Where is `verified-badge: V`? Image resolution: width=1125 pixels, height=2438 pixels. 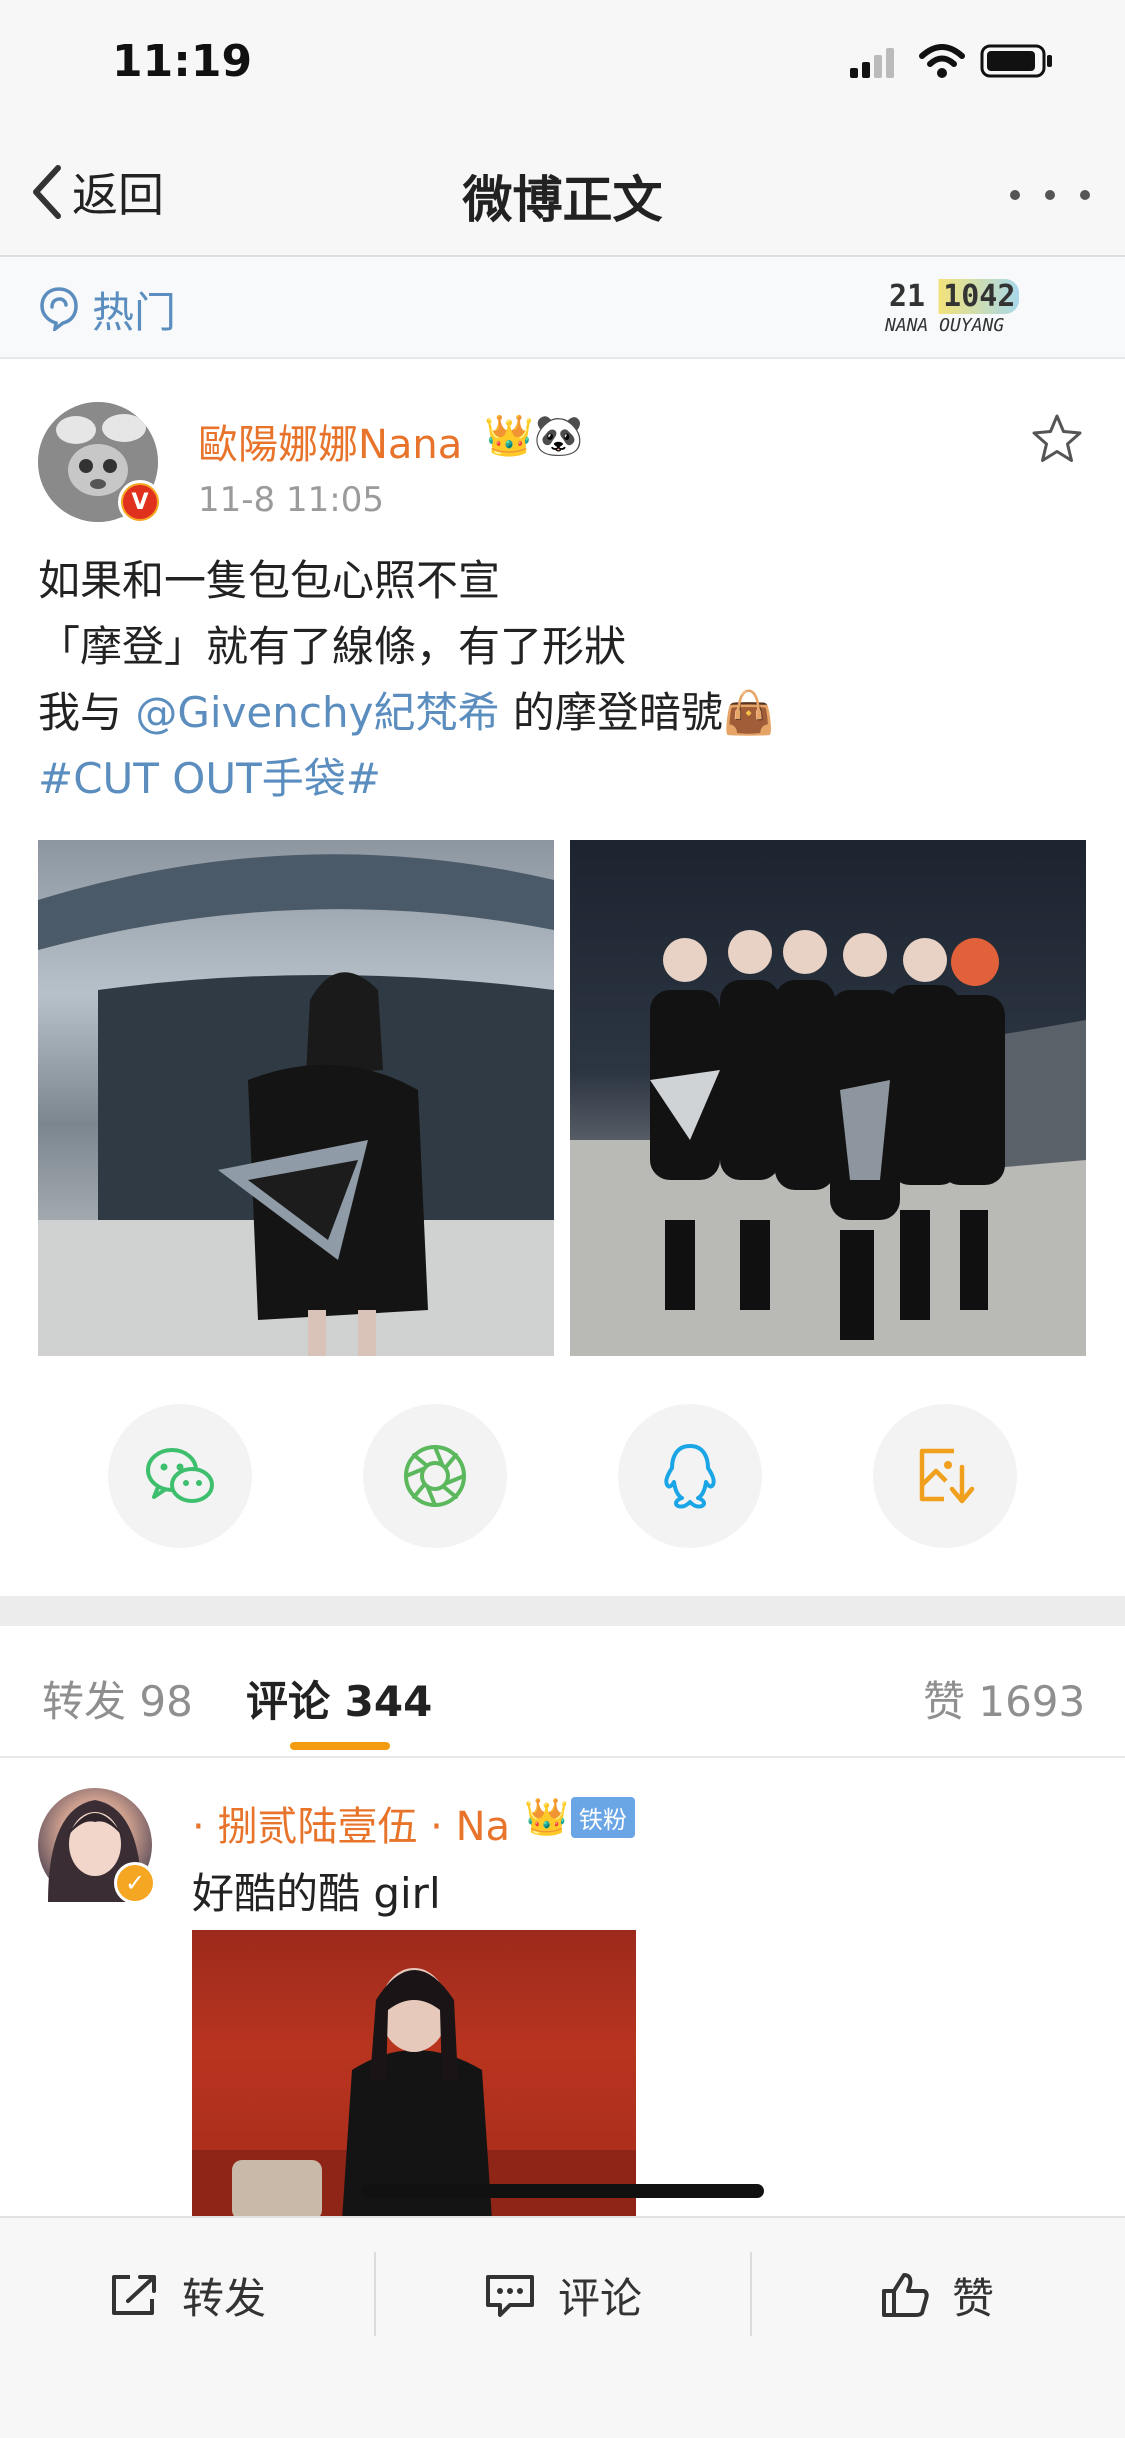 verified-badge: V is located at coordinates (140, 502).